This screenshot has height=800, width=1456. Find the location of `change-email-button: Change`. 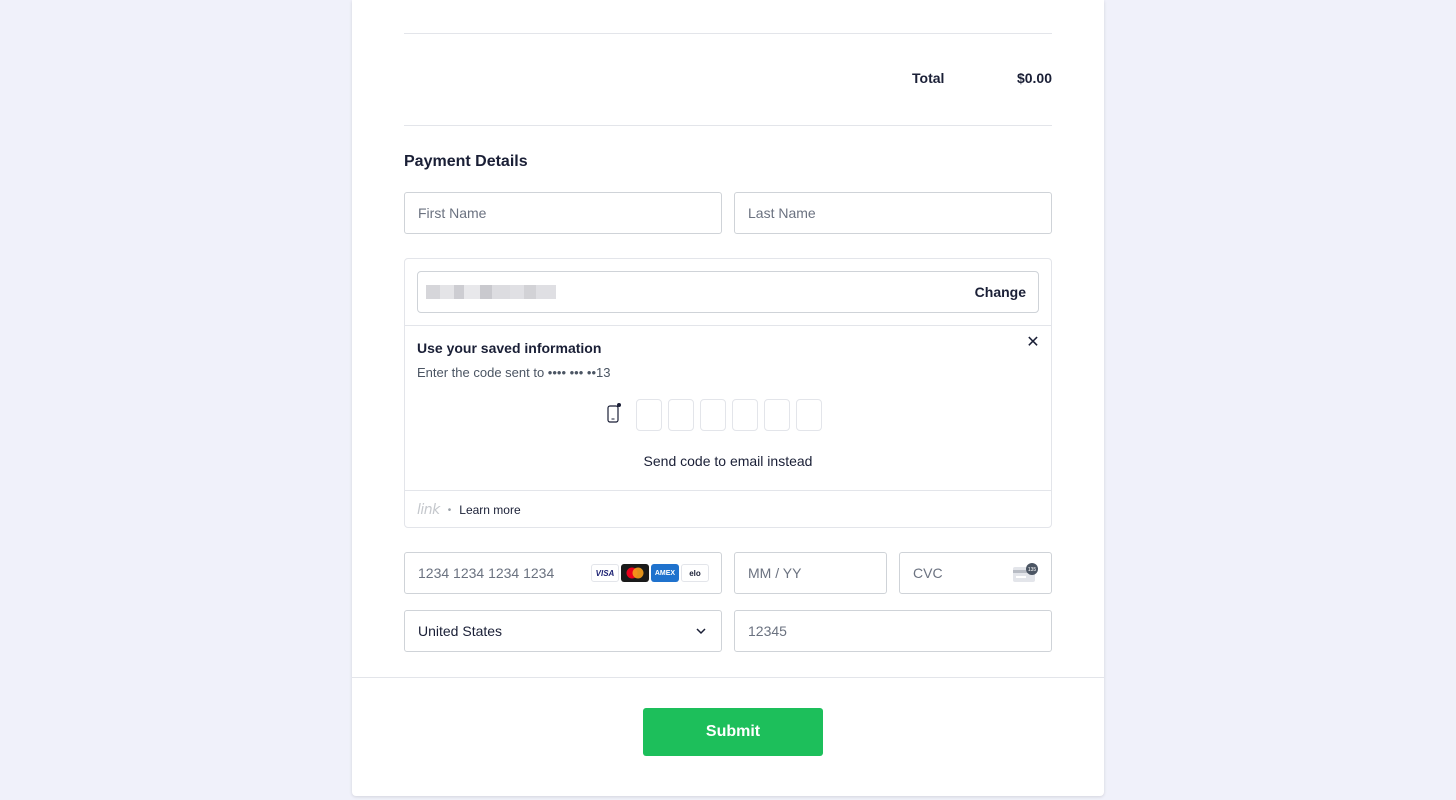

change-email-button: Change is located at coordinates (1000, 292).